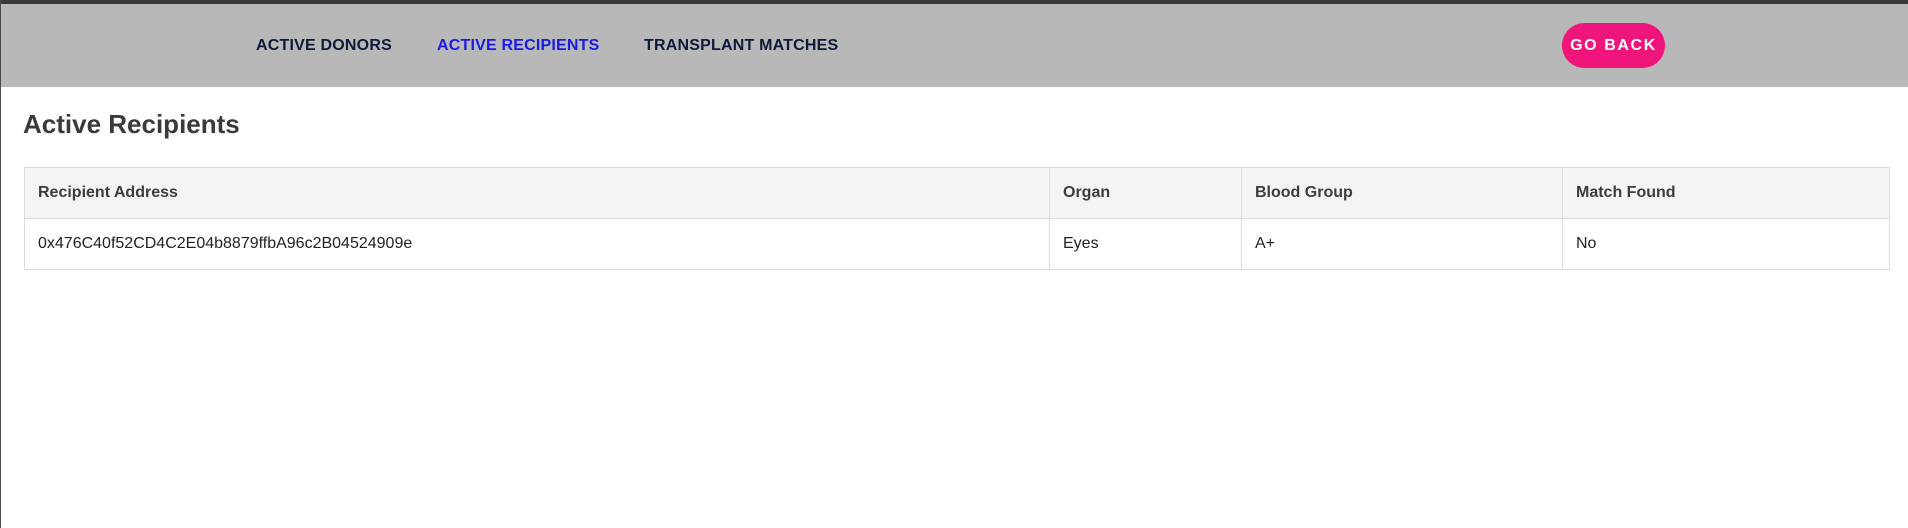 The width and height of the screenshot is (1908, 528). Describe the element at coordinates (1402, 244) in the screenshot. I see `cell-blood-group: A+` at that location.